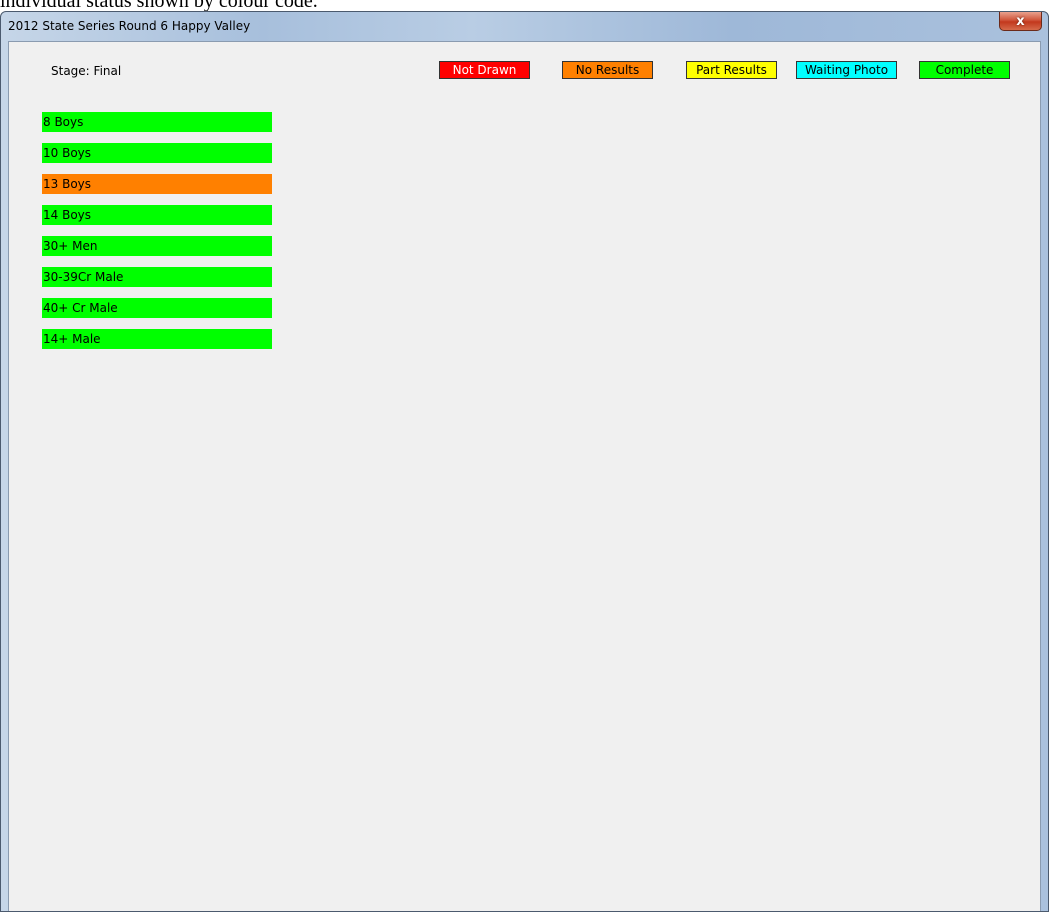 The height and width of the screenshot is (912, 1049). What do you see at coordinates (524, 26) in the screenshot?
I see `title-bar: 2012 State Series Round 6 Happy Valley x` at bounding box center [524, 26].